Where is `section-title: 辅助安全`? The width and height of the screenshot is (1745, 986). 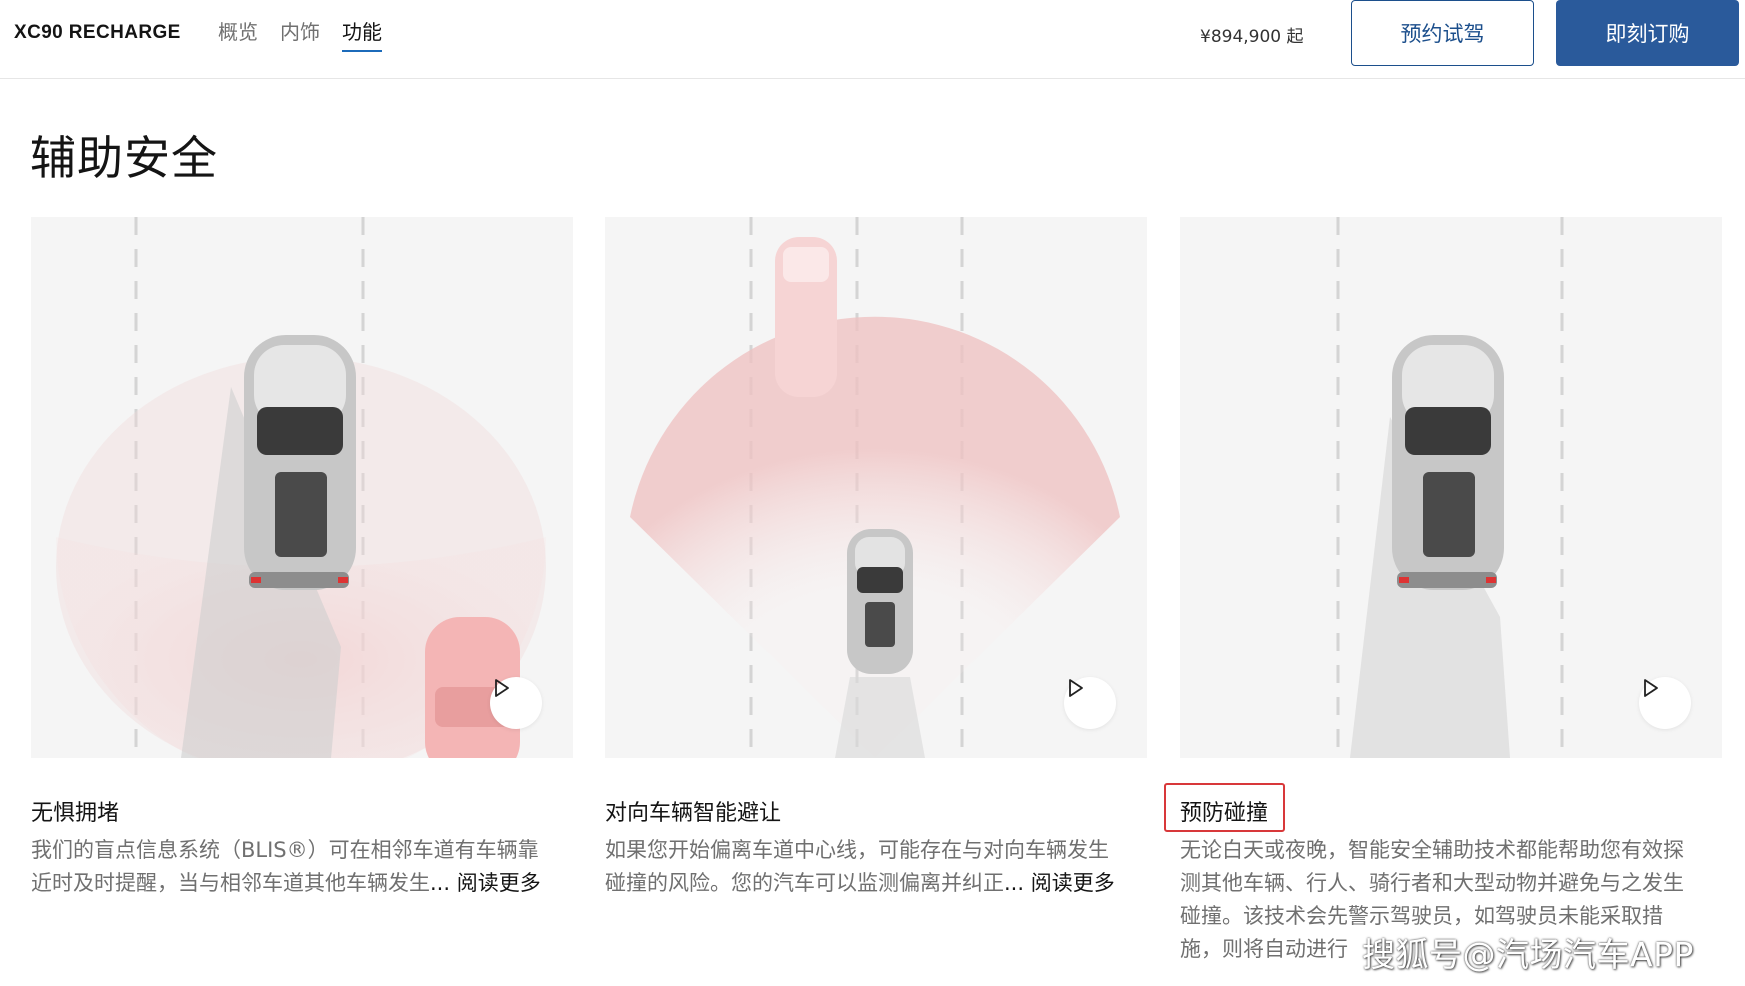
section-title: 辅助安全 is located at coordinates (124, 158).